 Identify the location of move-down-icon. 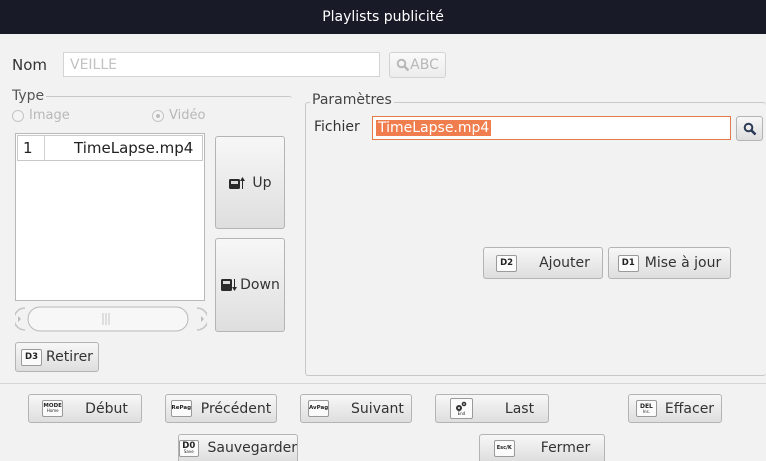
(229, 285).